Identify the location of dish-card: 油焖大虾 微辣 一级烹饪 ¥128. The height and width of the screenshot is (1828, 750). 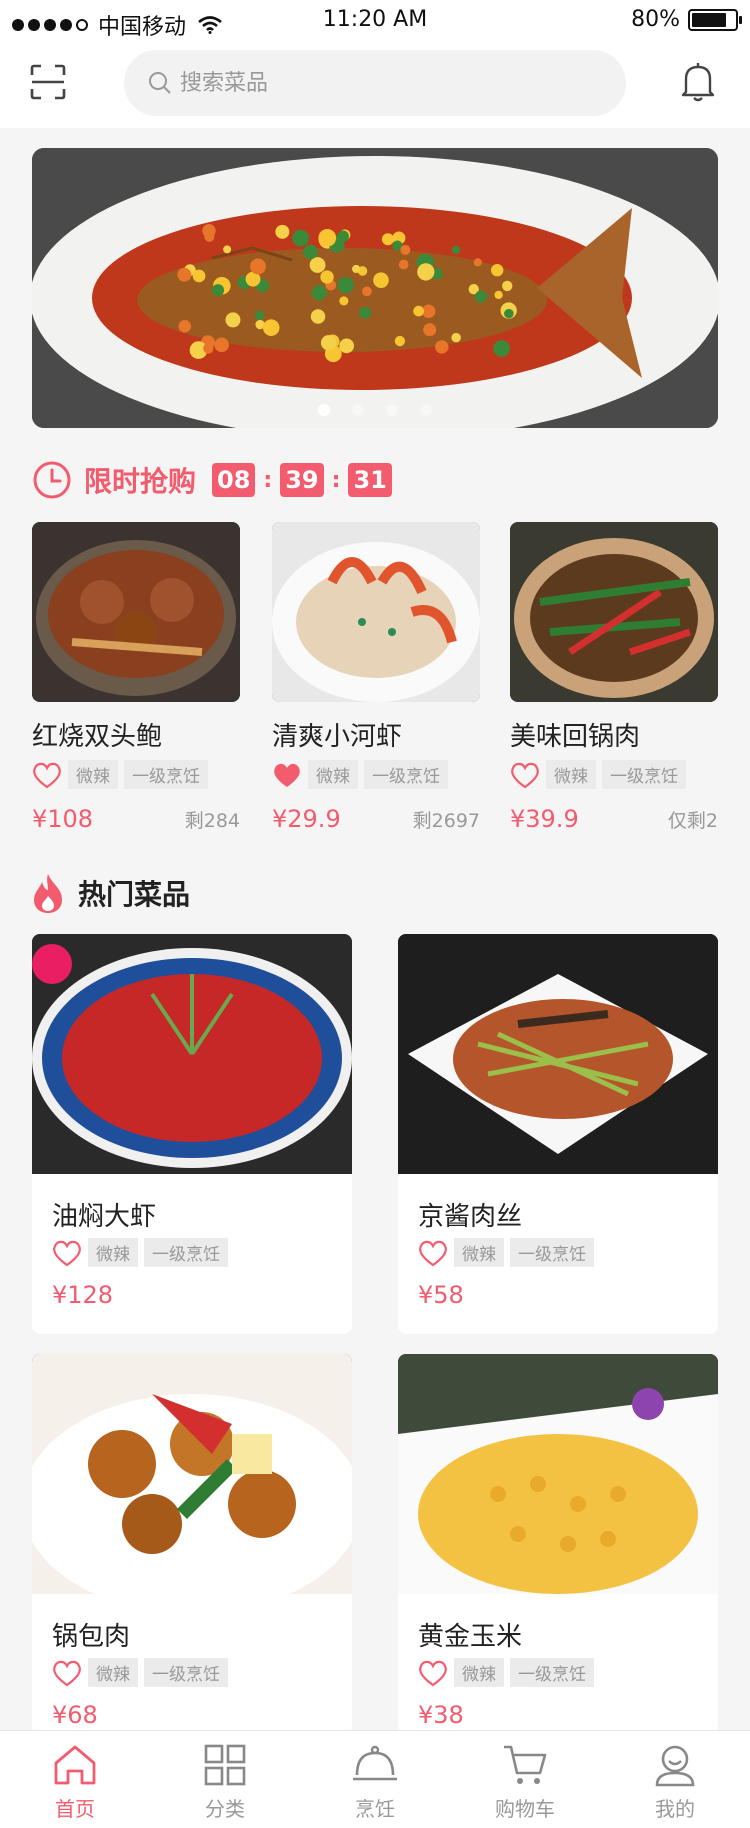
(192, 1134).